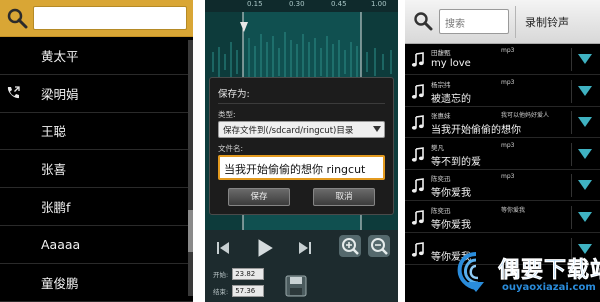  Describe the element at coordinates (547, 22) in the screenshot. I see `record-ringtone-button: 录制铃声` at that location.